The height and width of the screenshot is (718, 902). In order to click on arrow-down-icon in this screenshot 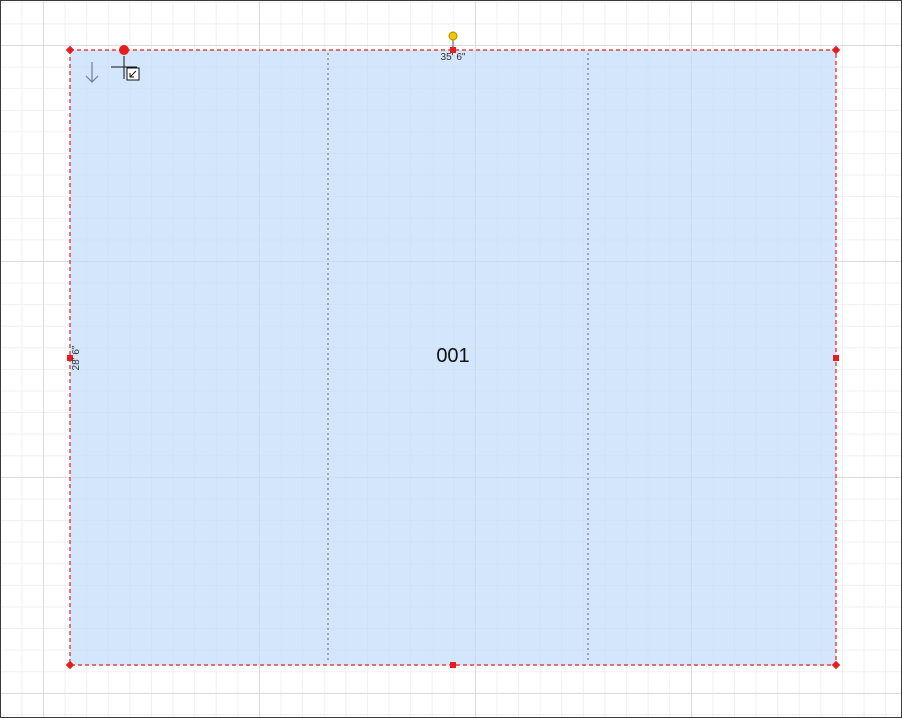, I will do `click(92, 72)`.